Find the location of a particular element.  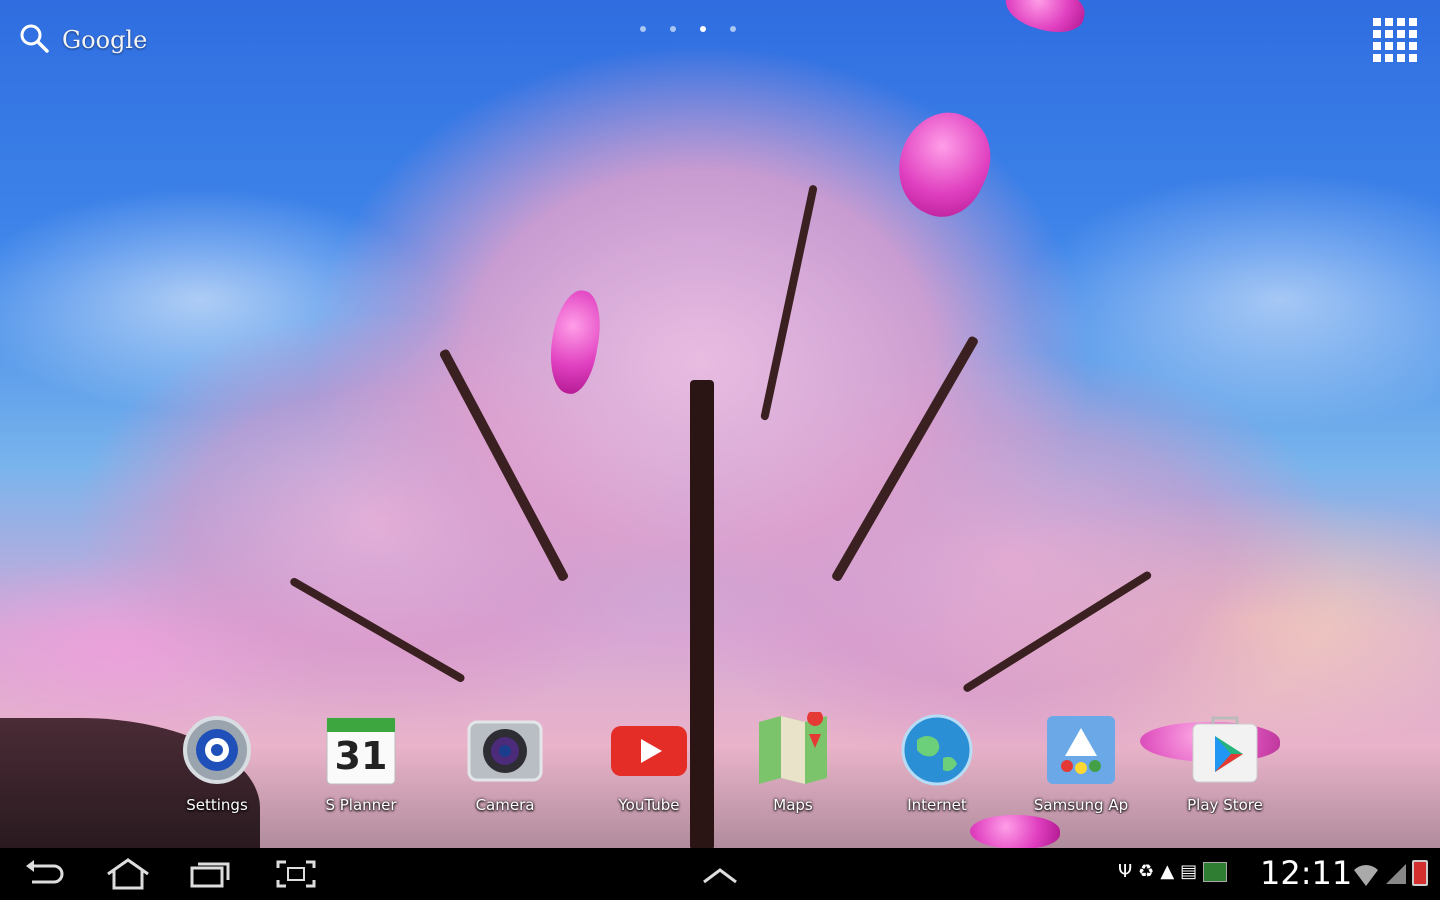

globe-icon is located at coordinates (937, 750).